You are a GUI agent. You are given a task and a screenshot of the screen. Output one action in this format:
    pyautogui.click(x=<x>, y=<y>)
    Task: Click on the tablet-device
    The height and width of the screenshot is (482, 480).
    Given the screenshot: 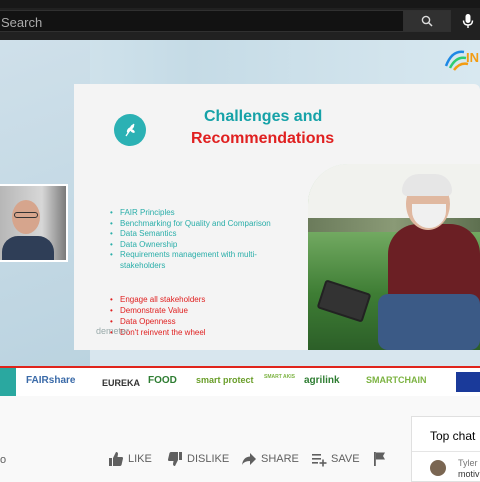 What is the action you would take?
    pyautogui.click(x=344, y=301)
    